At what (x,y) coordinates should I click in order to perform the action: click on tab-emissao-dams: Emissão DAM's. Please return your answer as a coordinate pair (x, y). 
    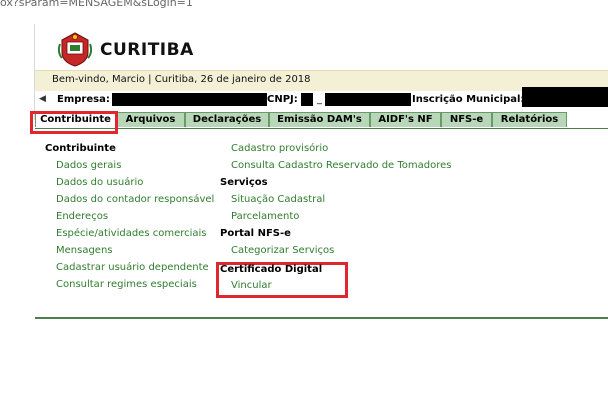
    Looking at the image, I should click on (319, 119).